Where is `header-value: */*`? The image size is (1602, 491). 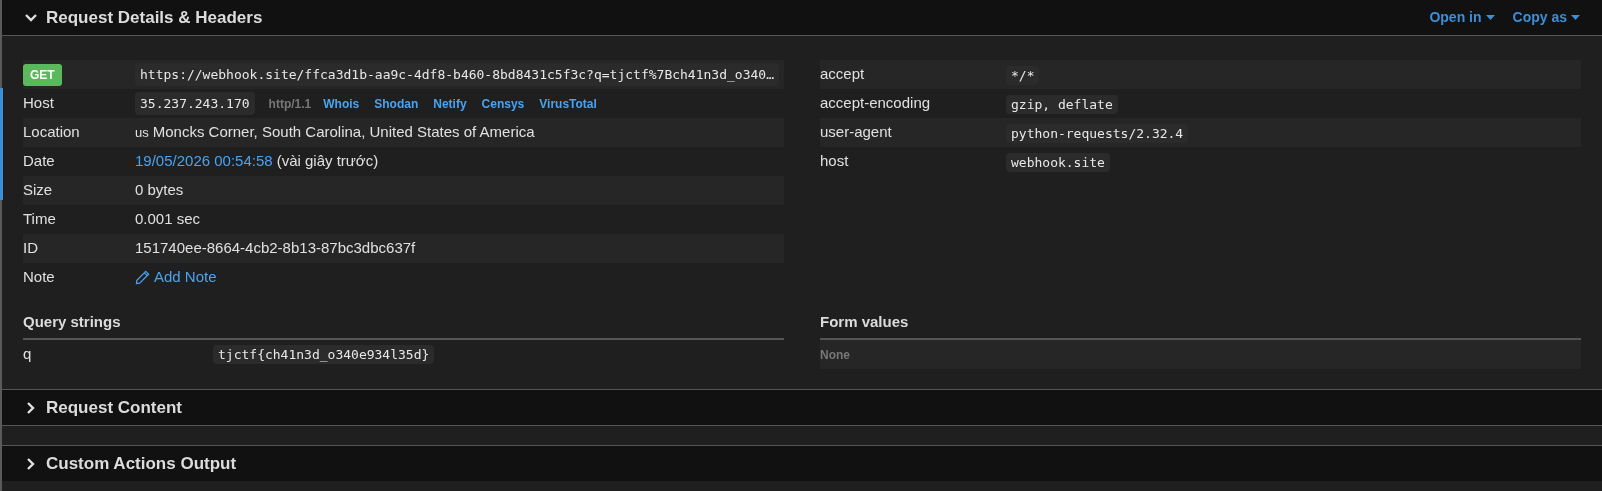
header-value: */* is located at coordinates (1023, 75).